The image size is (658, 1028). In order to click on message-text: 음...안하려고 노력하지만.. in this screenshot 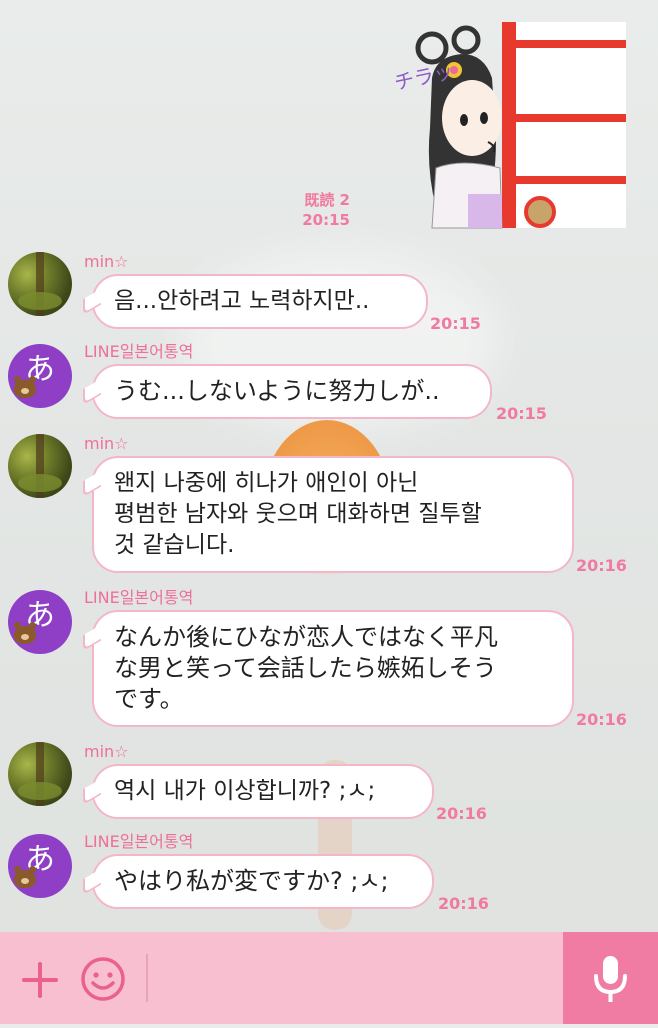, I will do `click(242, 301)`.